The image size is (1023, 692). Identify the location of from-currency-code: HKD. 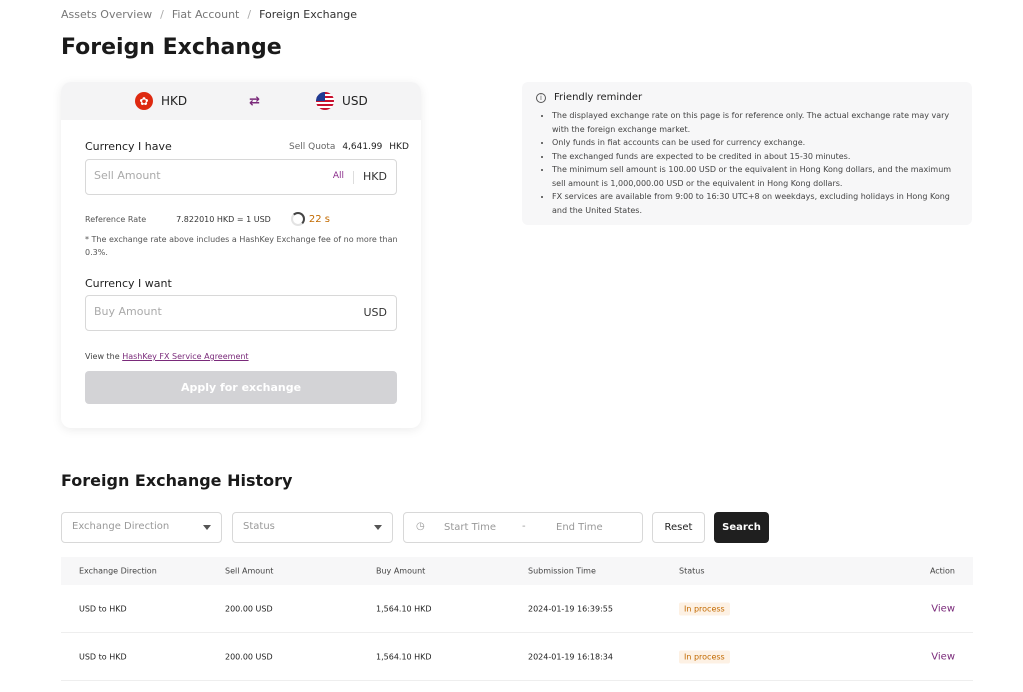
(174, 101).